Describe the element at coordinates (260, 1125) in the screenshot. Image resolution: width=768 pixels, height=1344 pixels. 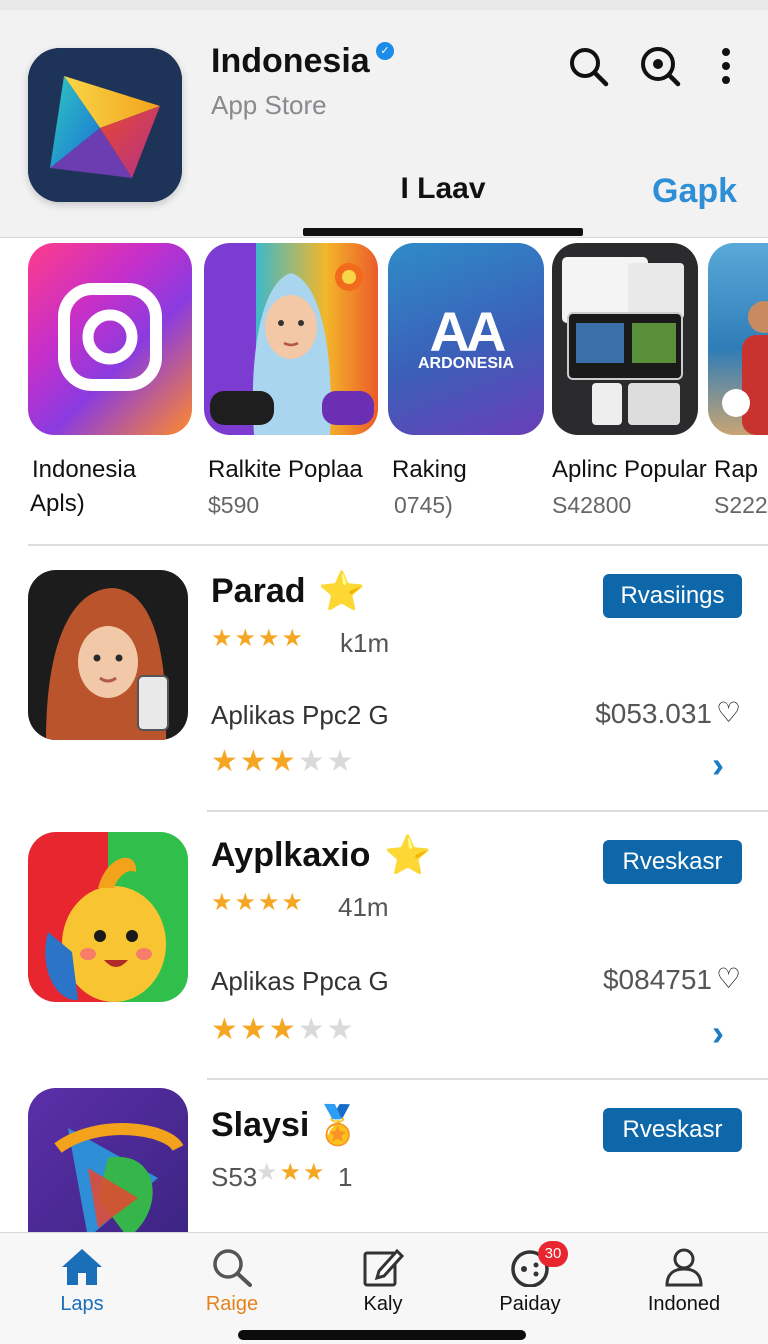
I see `list-item-title: Slaysi` at that location.